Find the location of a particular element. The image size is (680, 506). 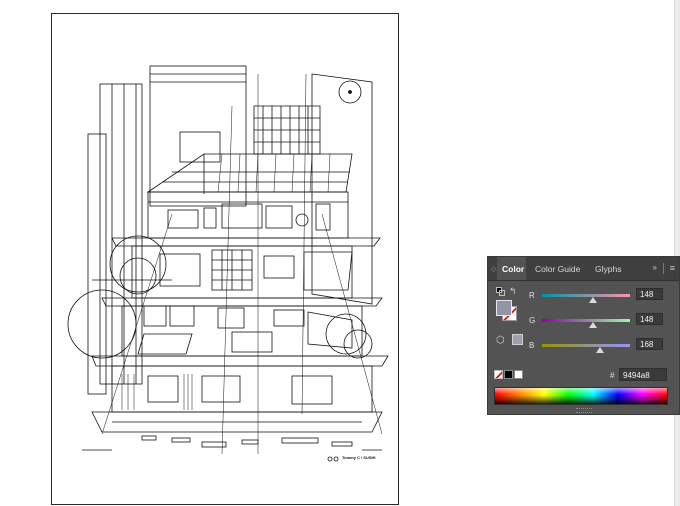

panel-tab-bar: ◇ Color Color Guide Glyphs » ≡ is located at coordinates (583, 269).